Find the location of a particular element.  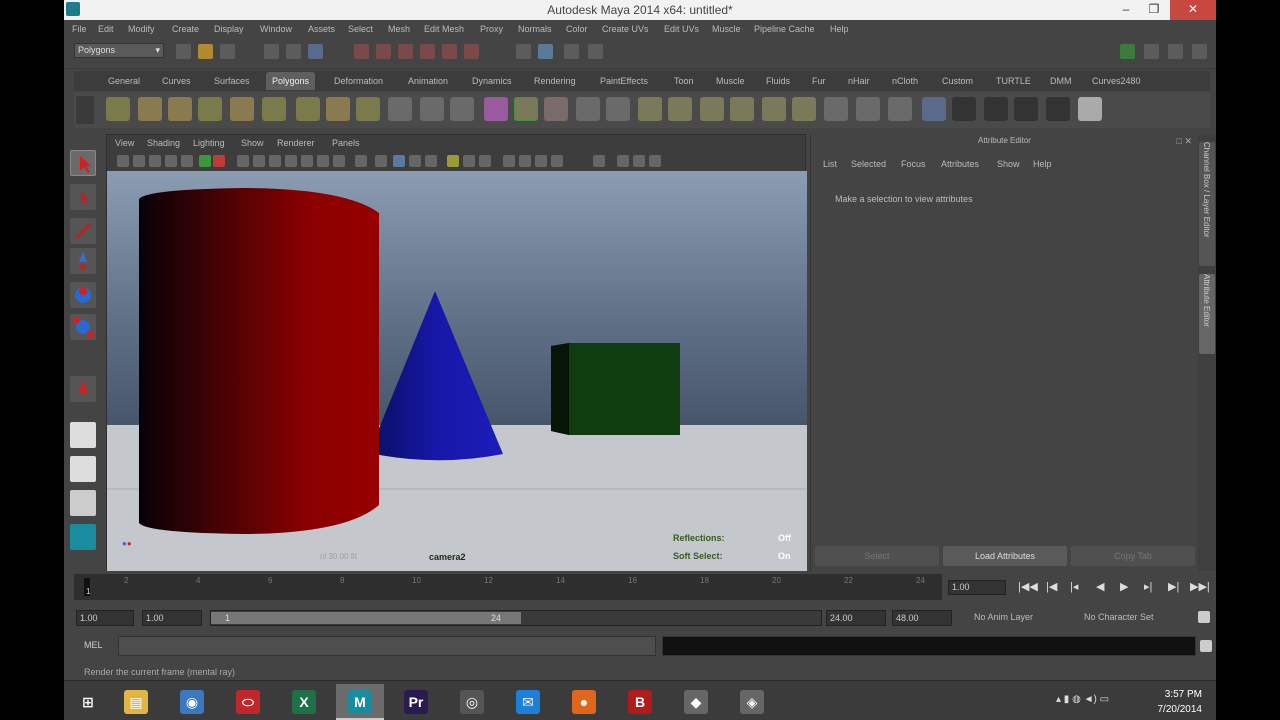

poly-cone-icon is located at coordinates (210, 109).